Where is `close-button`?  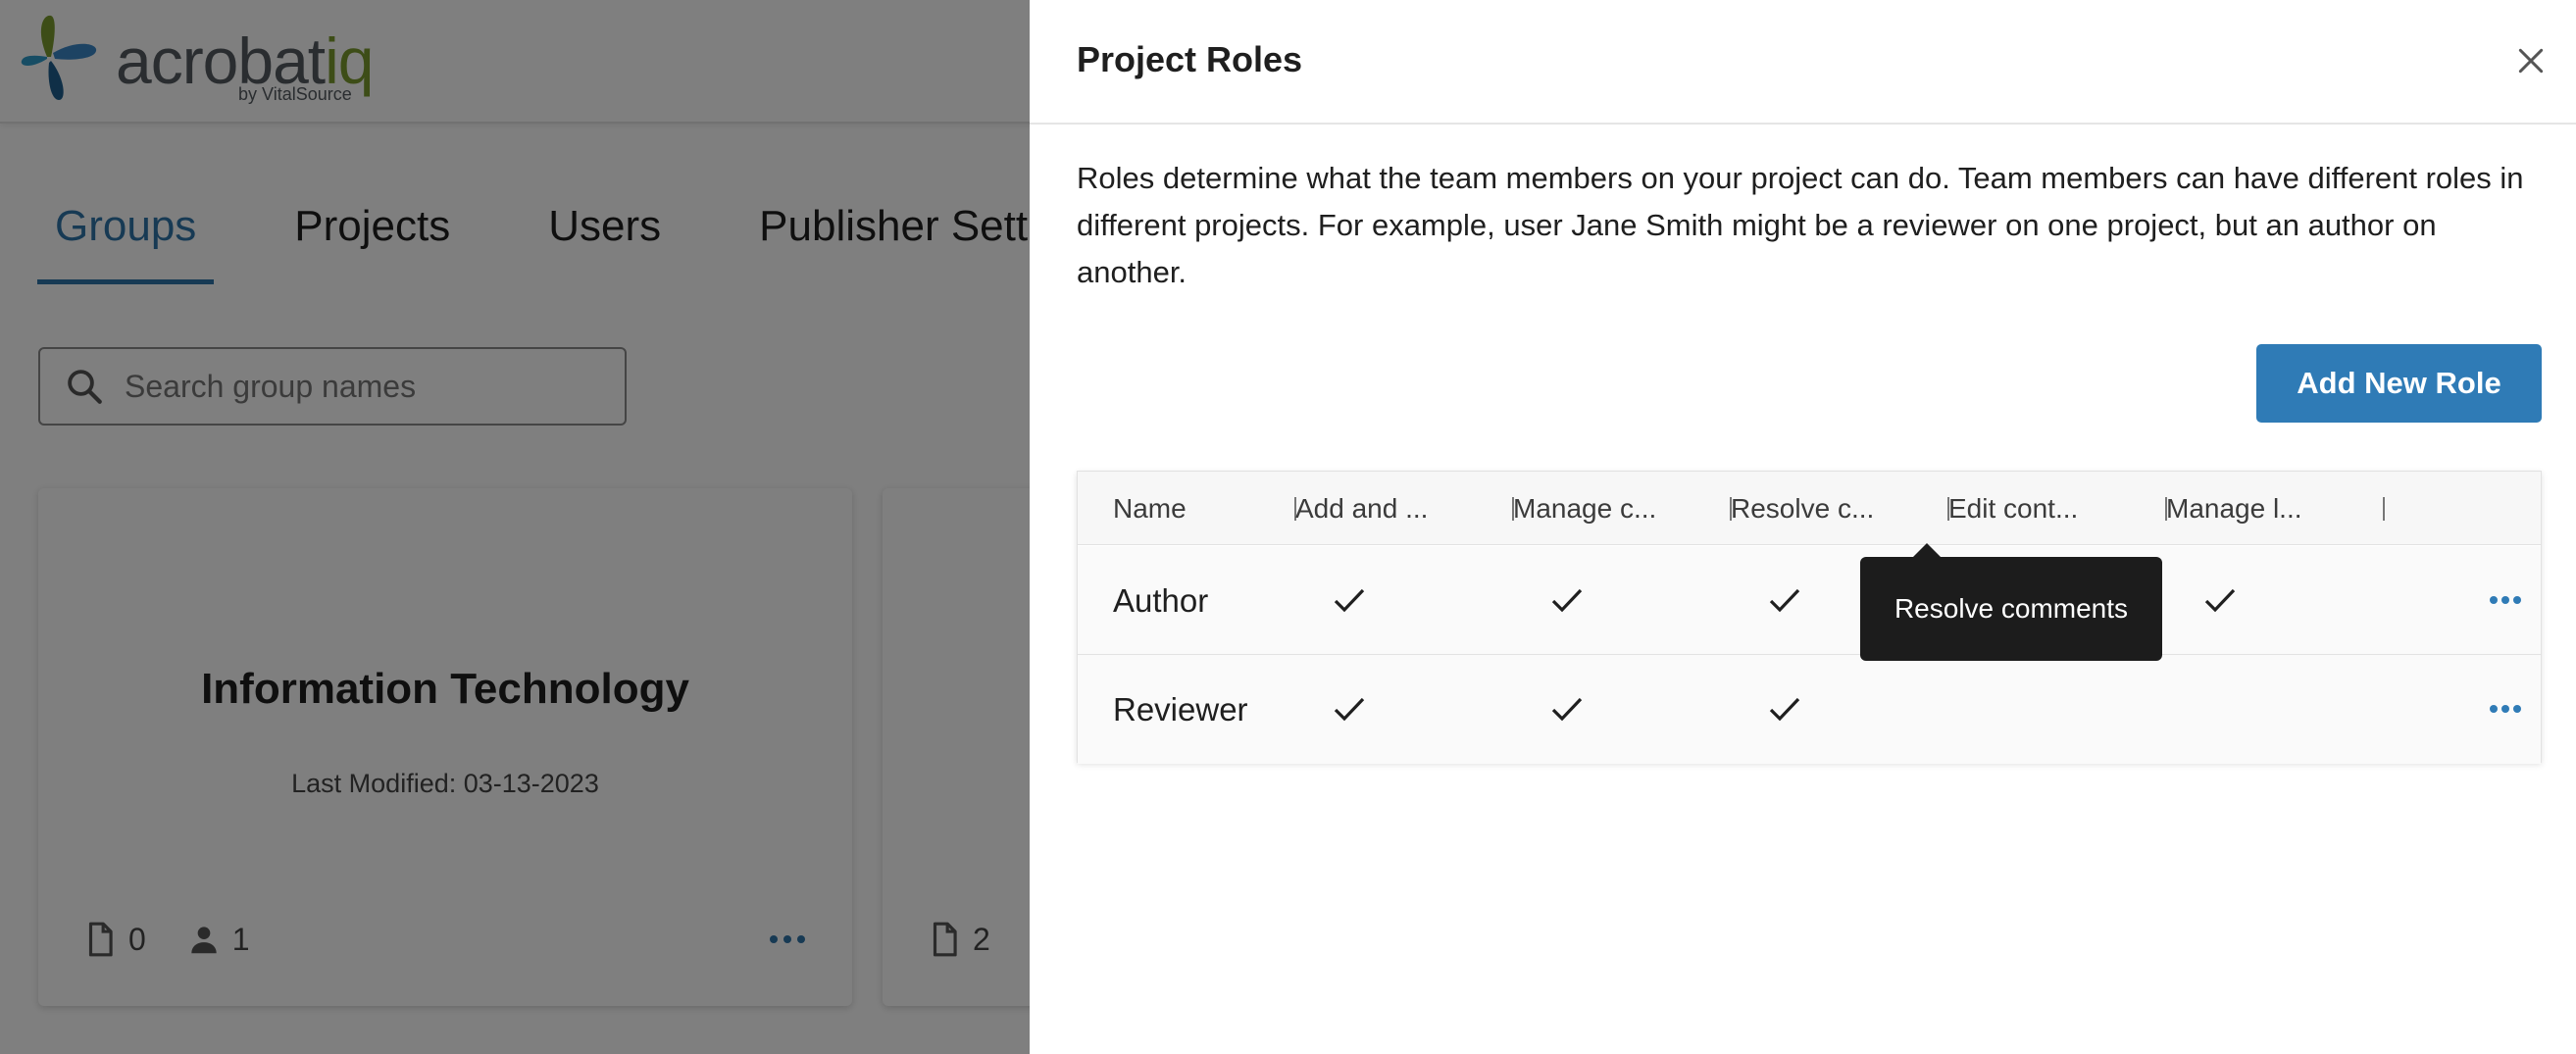
close-button is located at coordinates (2530, 60).